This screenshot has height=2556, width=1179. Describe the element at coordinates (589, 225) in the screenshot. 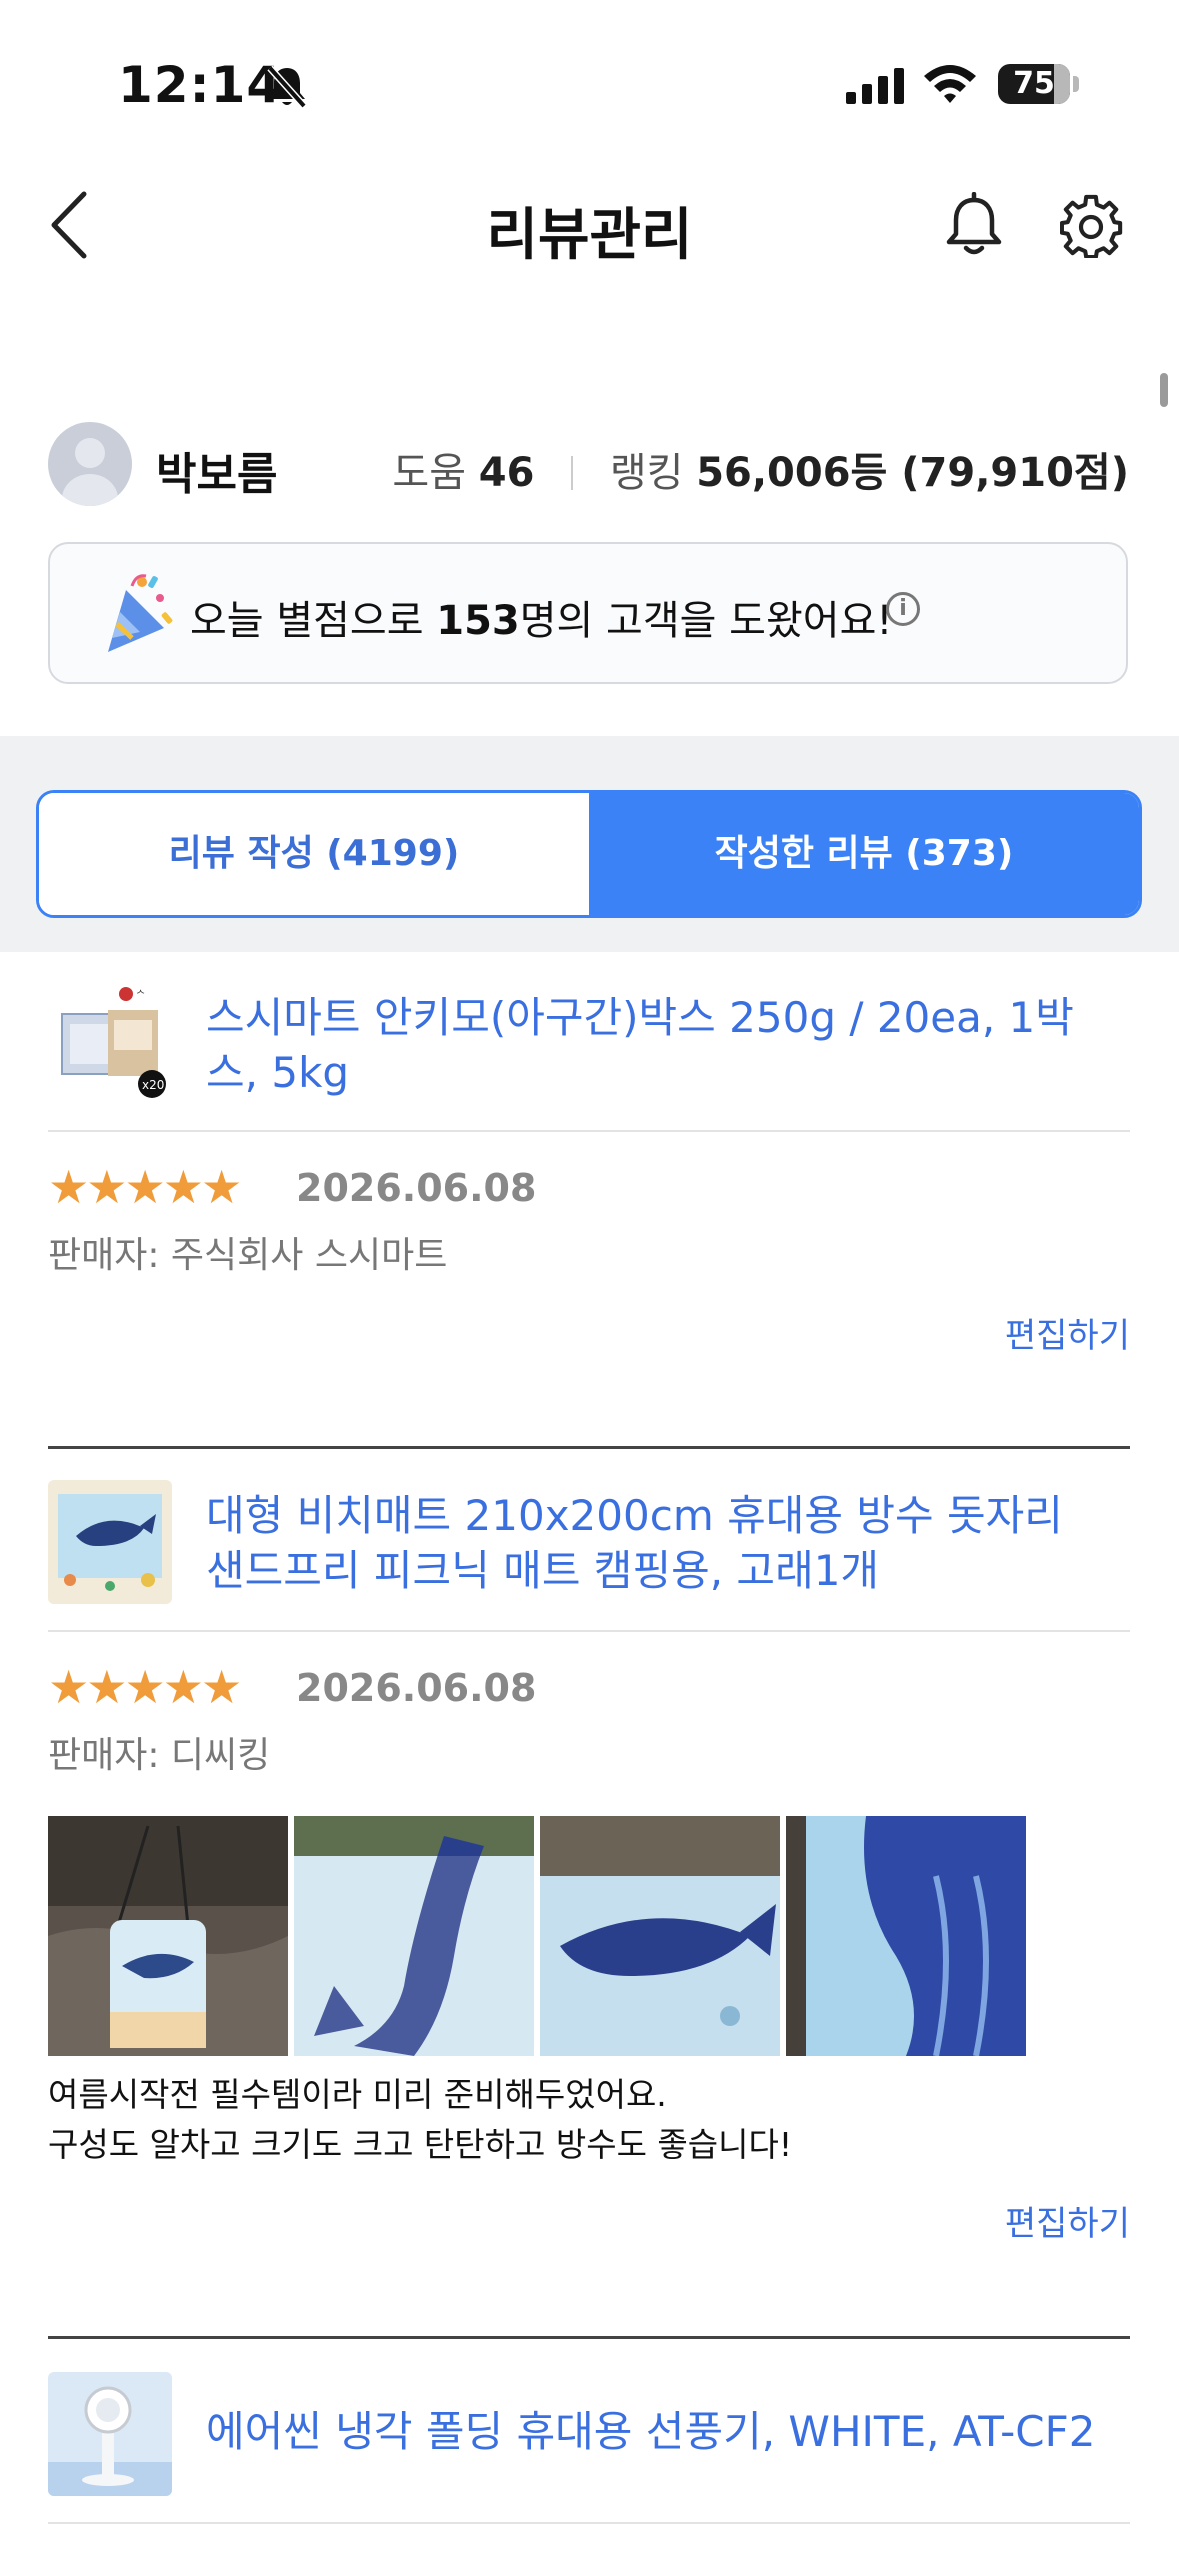

I see `nav-header: 리뷰관리` at that location.